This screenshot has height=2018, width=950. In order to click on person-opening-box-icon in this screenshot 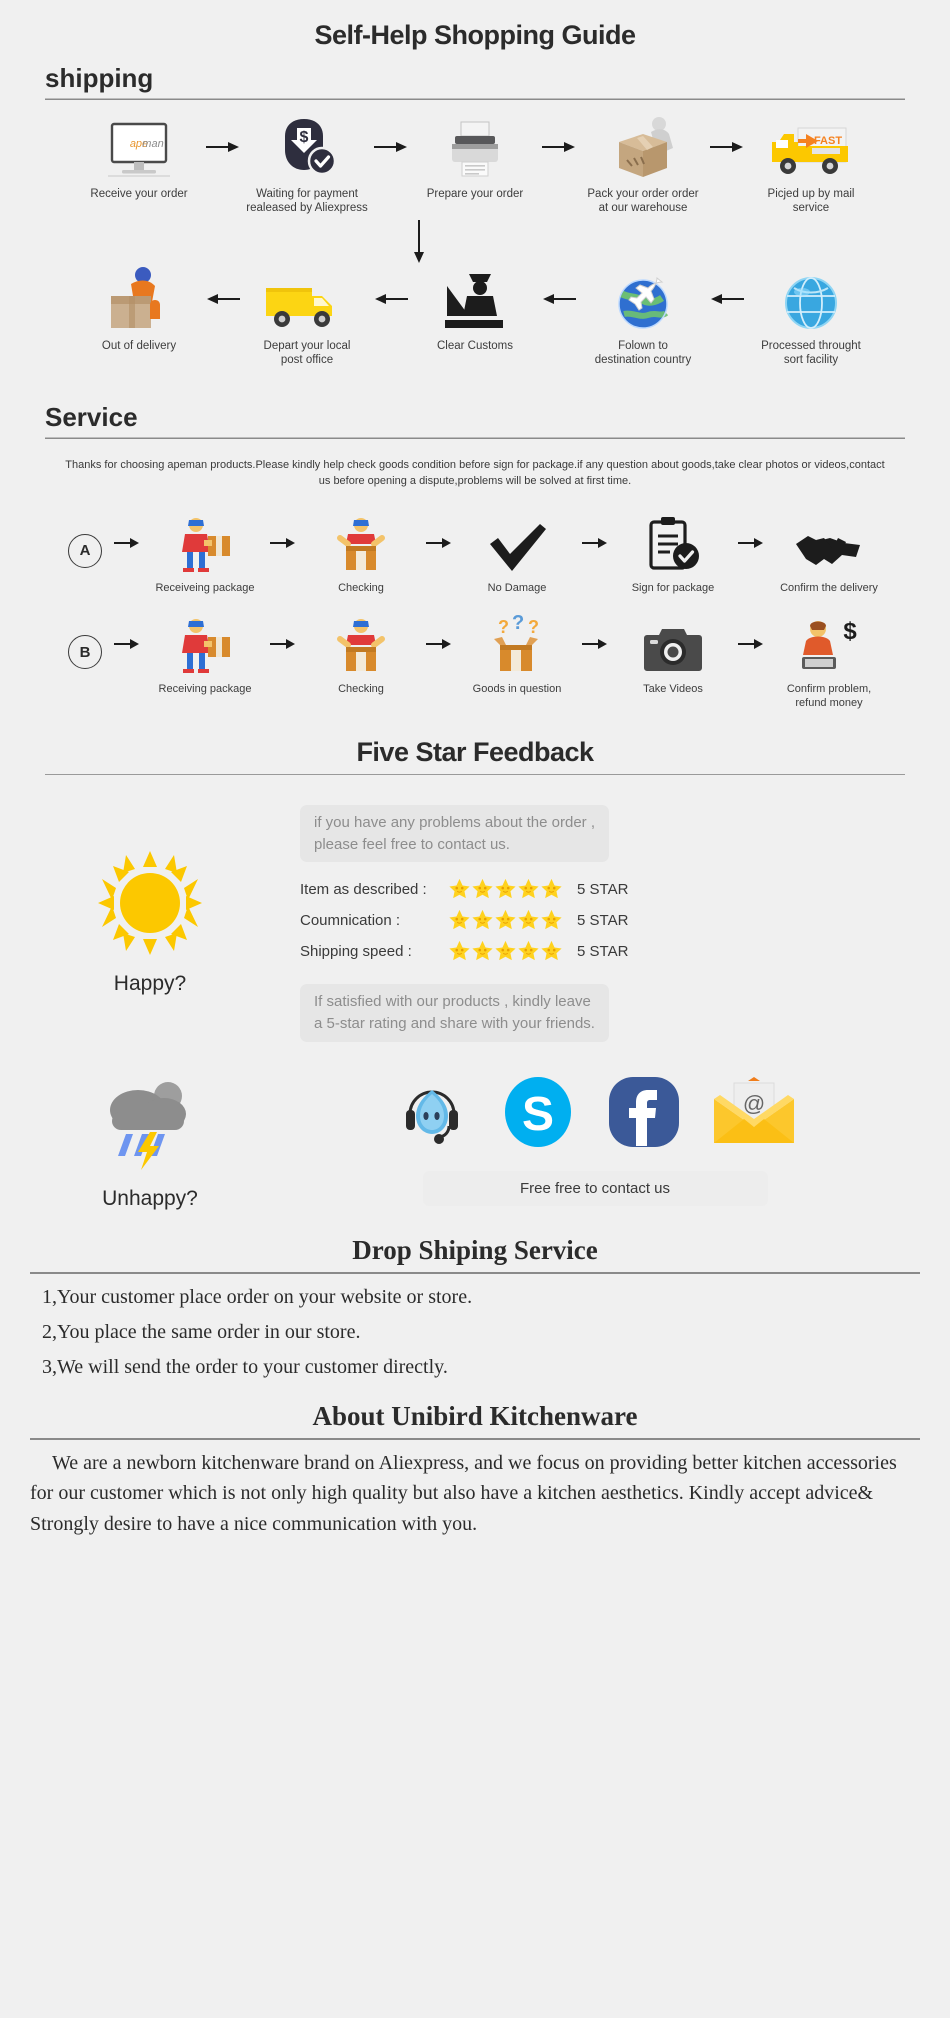, I will do `click(361, 543)`.